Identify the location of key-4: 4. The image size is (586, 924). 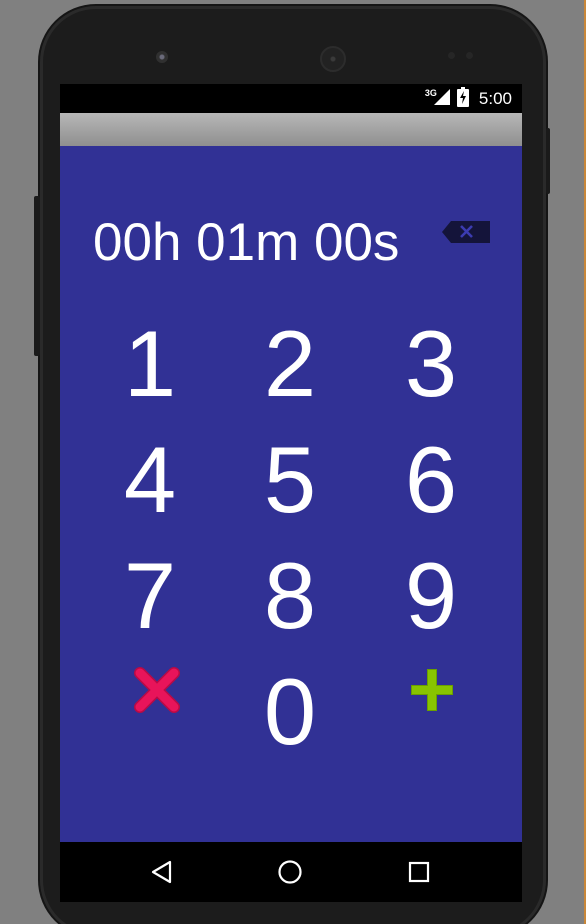
(150, 480).